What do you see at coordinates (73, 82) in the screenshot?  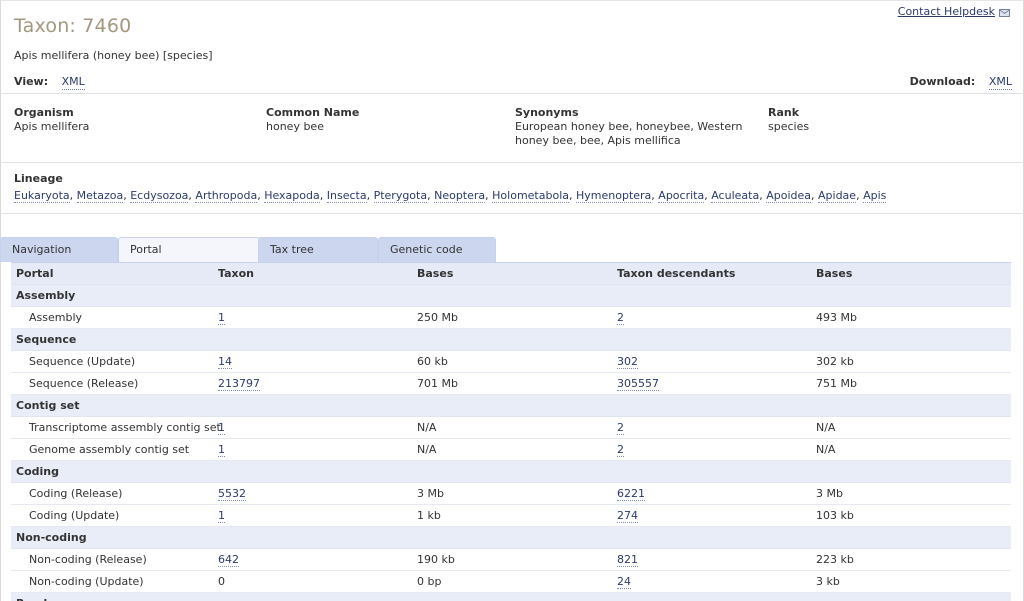 I see `view-xml-link: XML` at bounding box center [73, 82].